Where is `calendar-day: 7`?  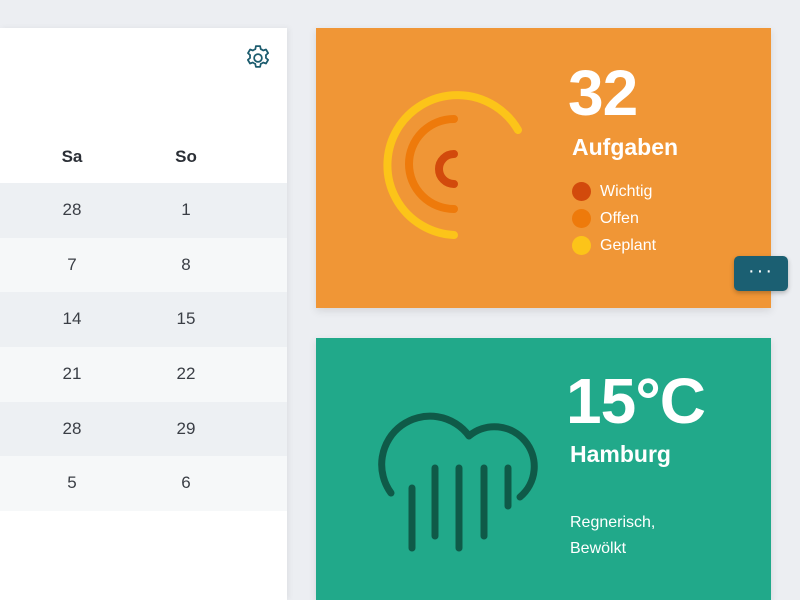 calendar-day: 7 is located at coordinates (72, 265).